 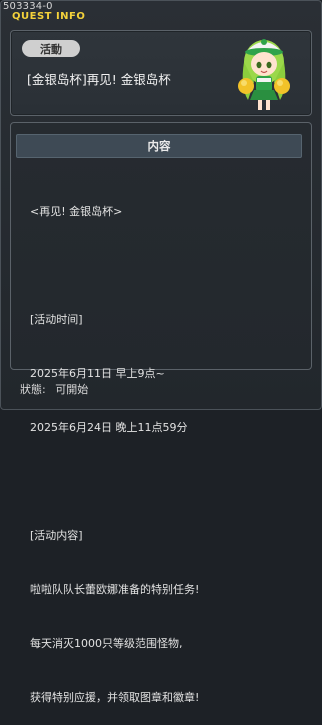 I want to click on cheerleader-character-image, so click(x=264, y=72).